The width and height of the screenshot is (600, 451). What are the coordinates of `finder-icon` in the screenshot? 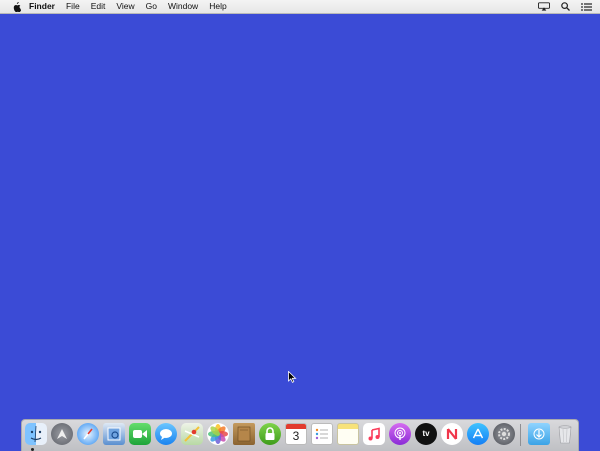 It's located at (36, 434).